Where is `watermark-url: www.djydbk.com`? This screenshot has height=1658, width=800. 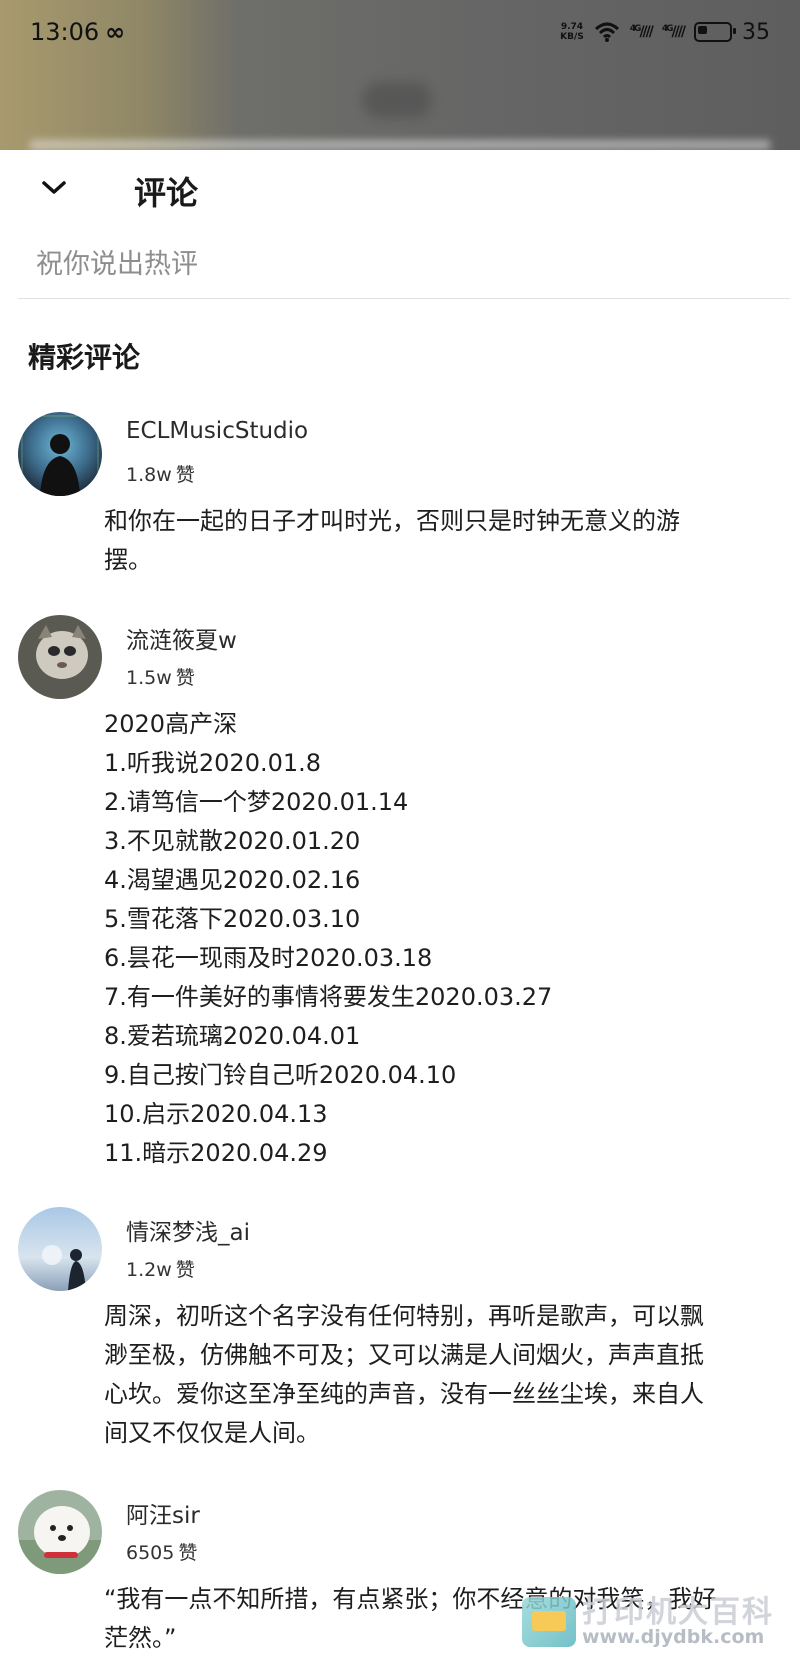
watermark-url: www.djydbk.com is located at coordinates (673, 1636).